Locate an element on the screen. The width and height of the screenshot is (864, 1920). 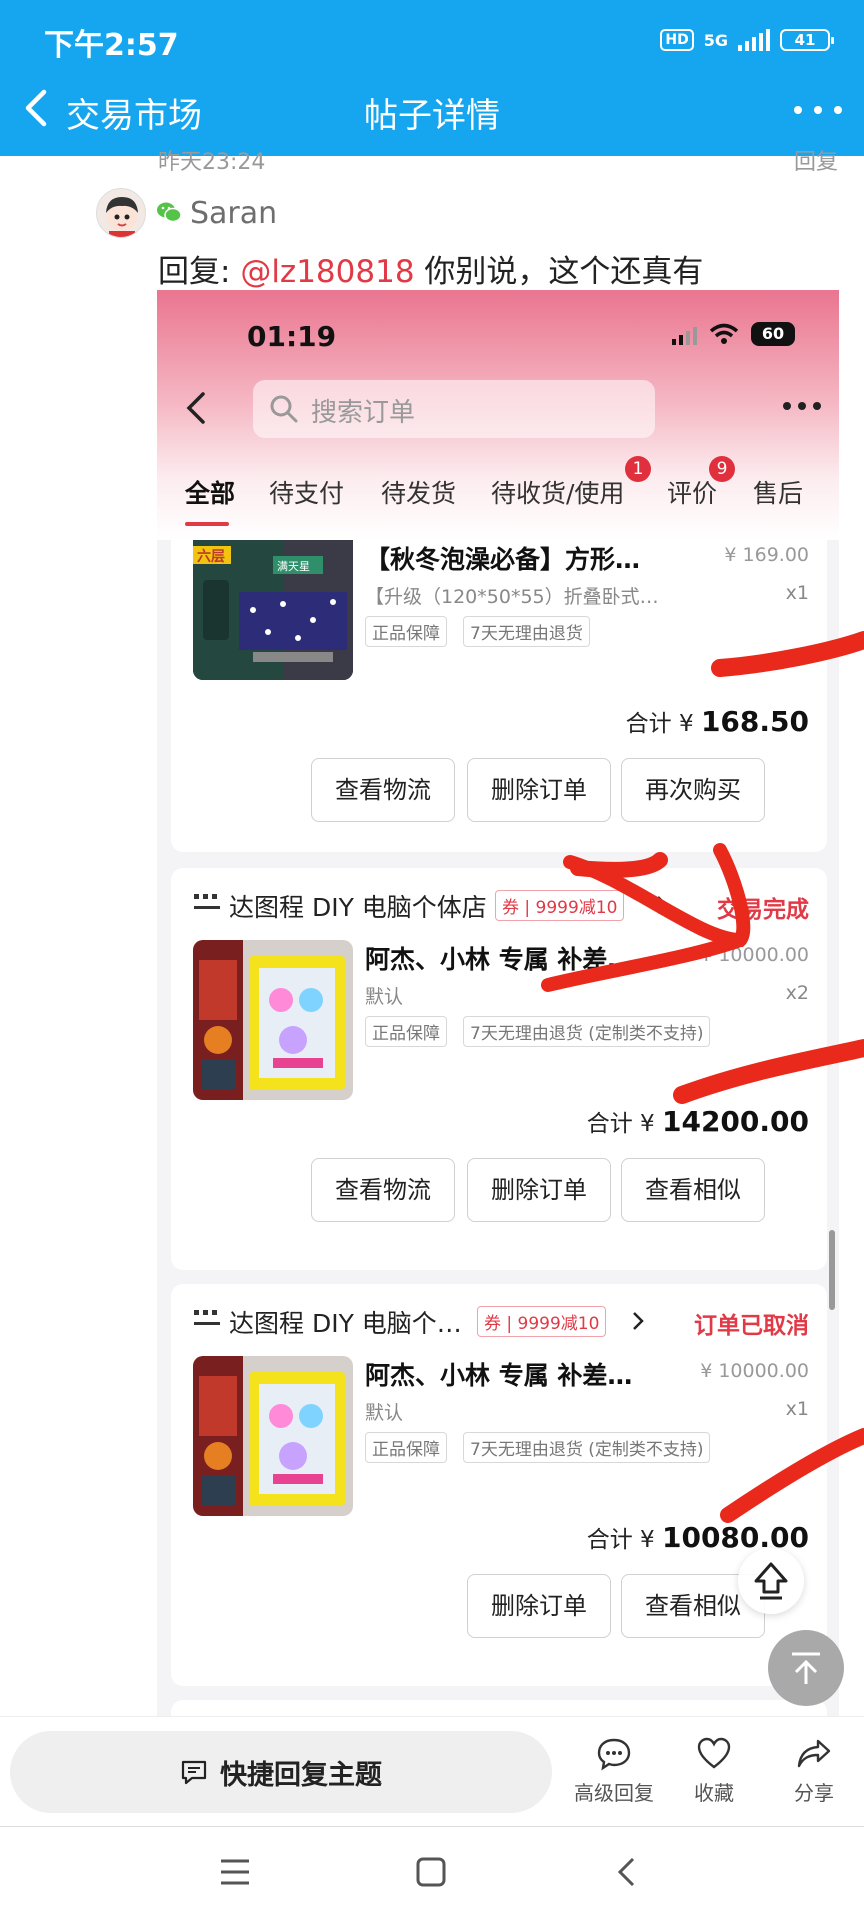
back-nav-icon is located at coordinates (627, 1874).